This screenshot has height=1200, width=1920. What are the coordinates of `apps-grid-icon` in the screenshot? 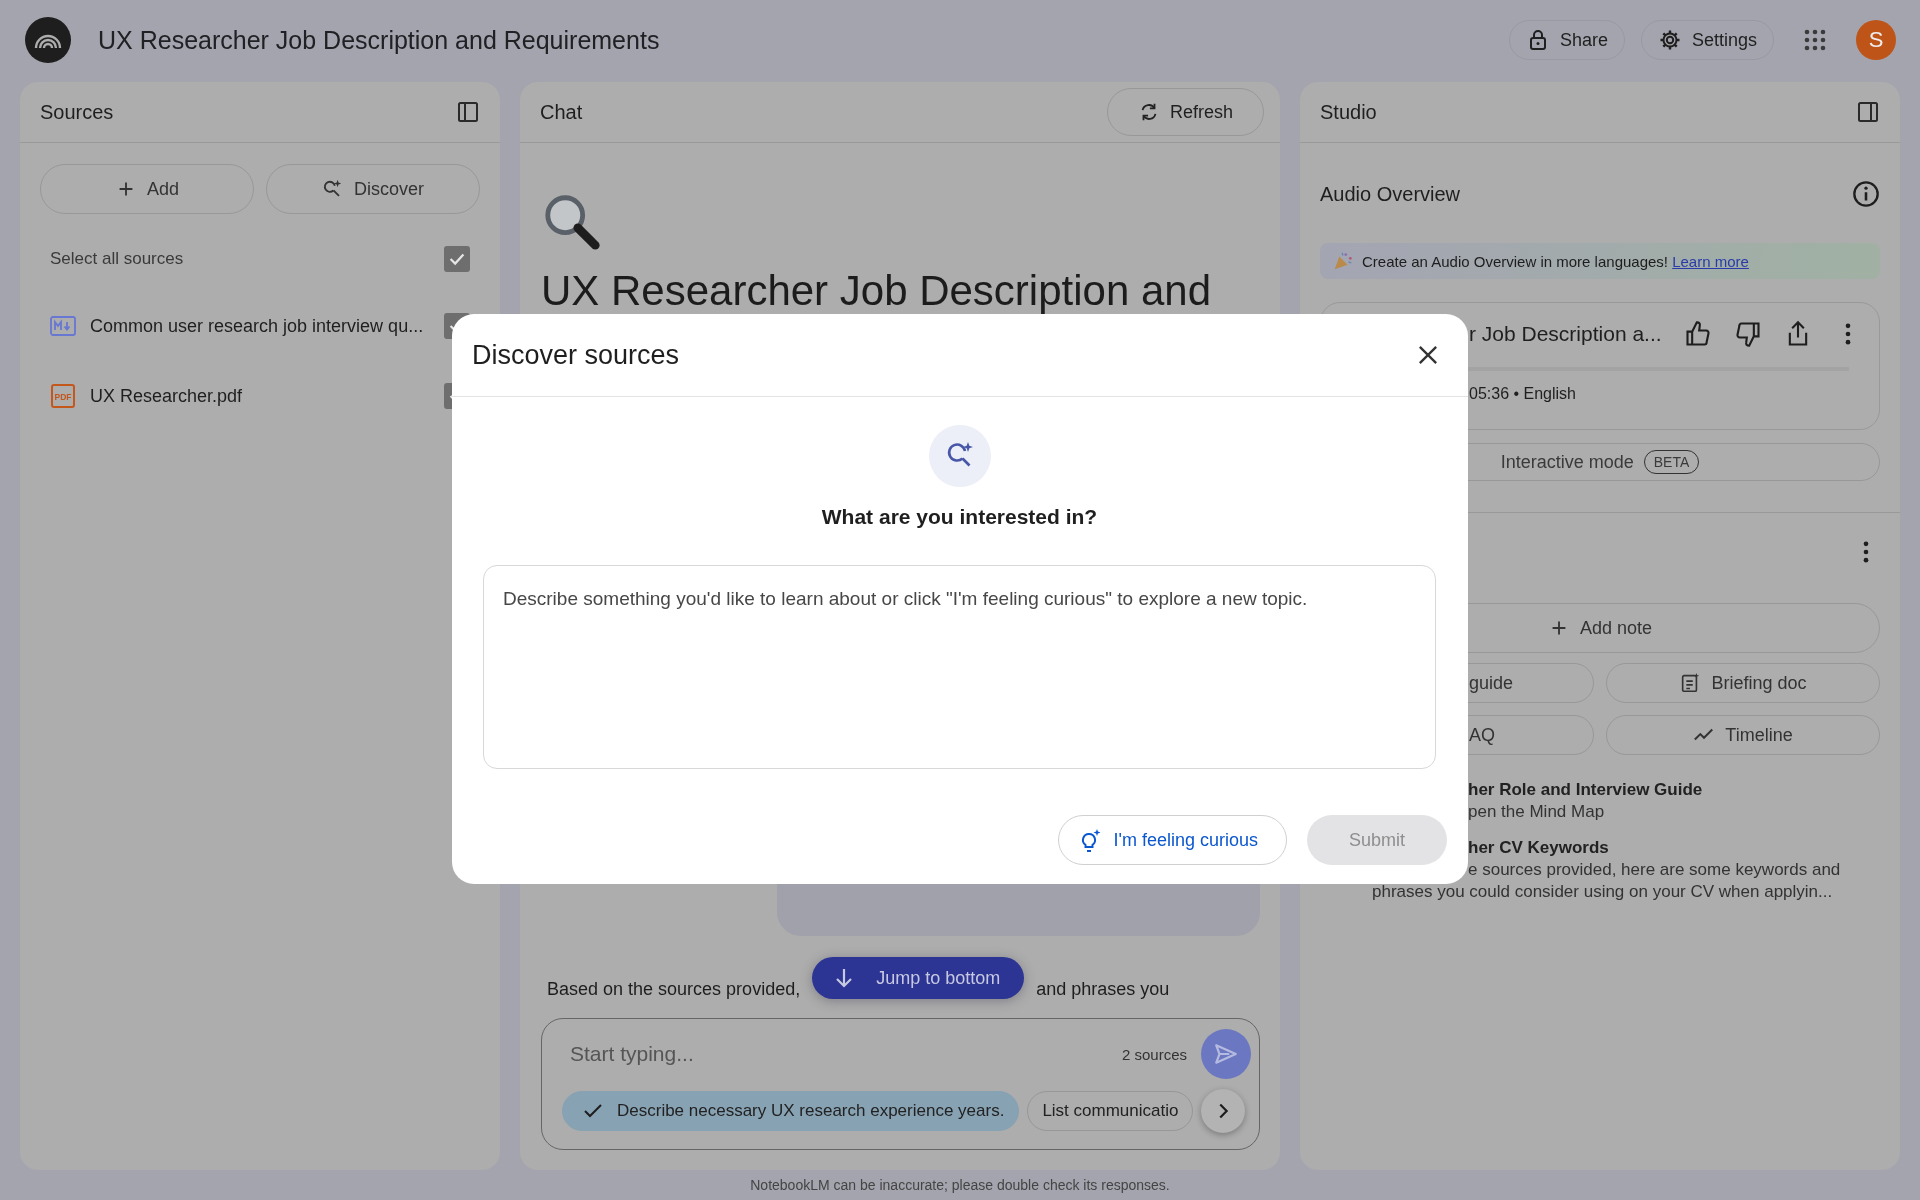 It's located at (1815, 40).